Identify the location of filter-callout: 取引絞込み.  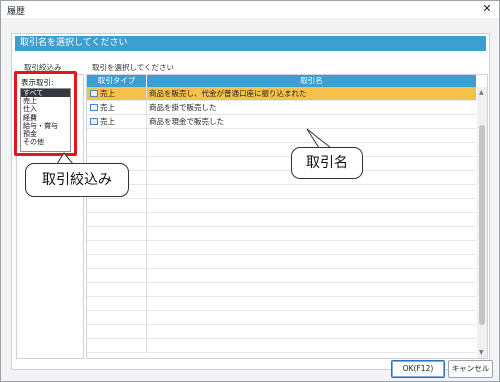
(77, 180).